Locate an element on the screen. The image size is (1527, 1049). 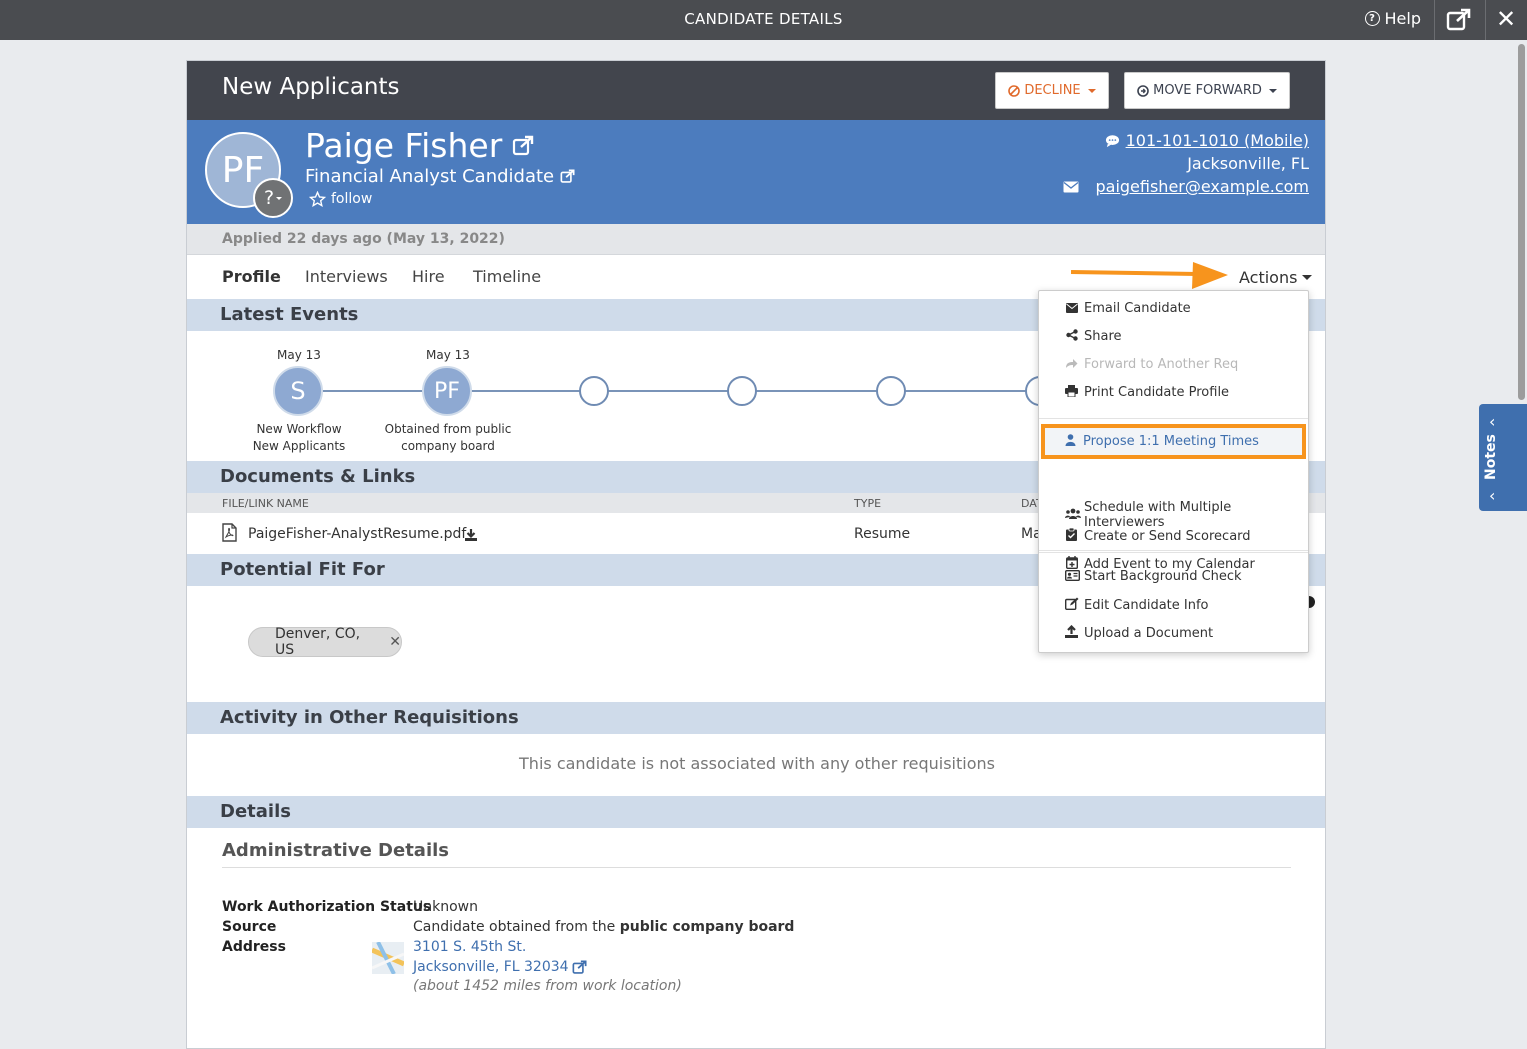
email-row: paigefisher@example.com is located at coordinates (1186, 186).